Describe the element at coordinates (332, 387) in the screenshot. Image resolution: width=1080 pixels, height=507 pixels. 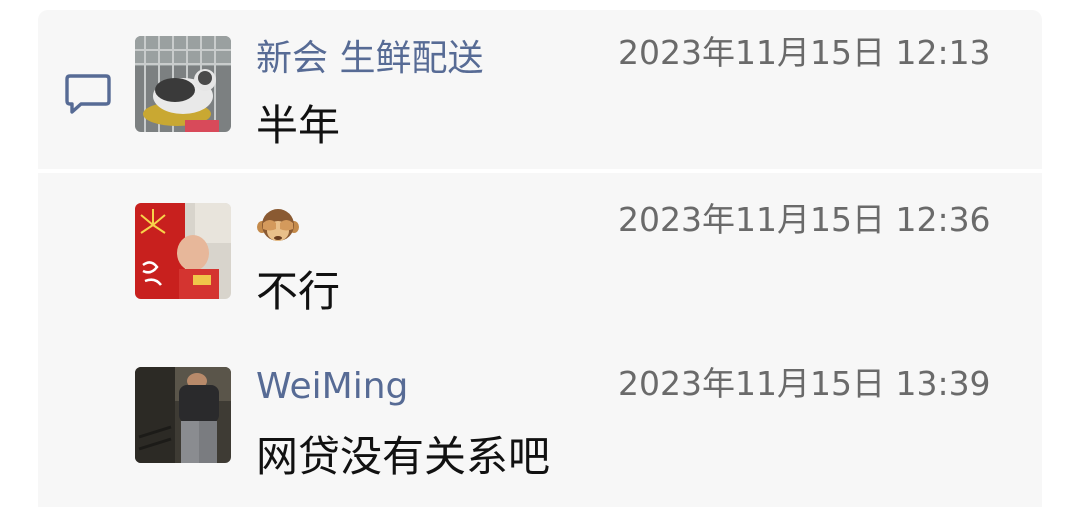
I see `comment-author: WeiMing` at that location.